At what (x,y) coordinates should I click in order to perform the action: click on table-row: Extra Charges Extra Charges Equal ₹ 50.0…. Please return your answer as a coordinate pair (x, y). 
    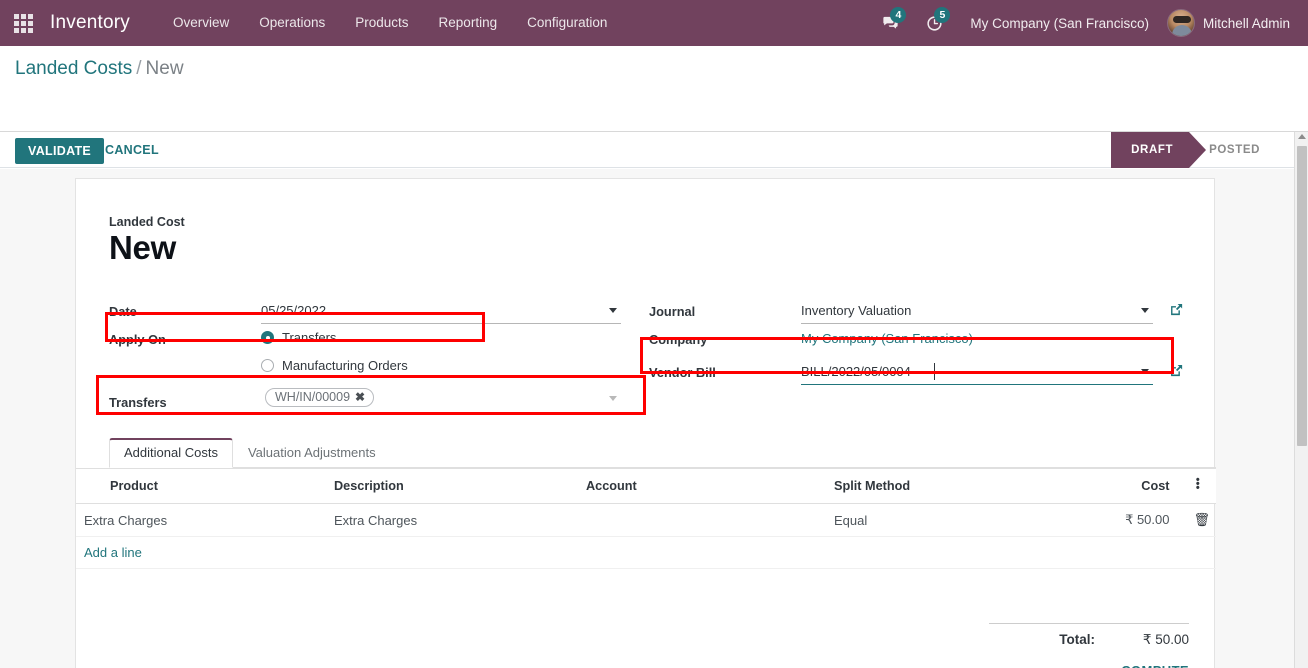
    Looking at the image, I should click on (646, 520).